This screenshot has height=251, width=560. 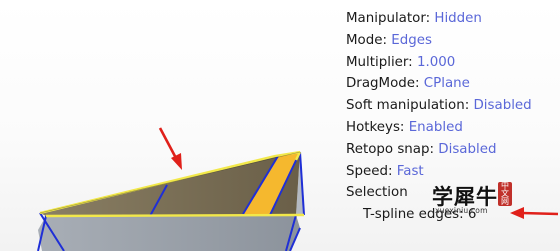 I want to click on hud-row-multiplier: Multiplier: 1.000, so click(x=439, y=63).